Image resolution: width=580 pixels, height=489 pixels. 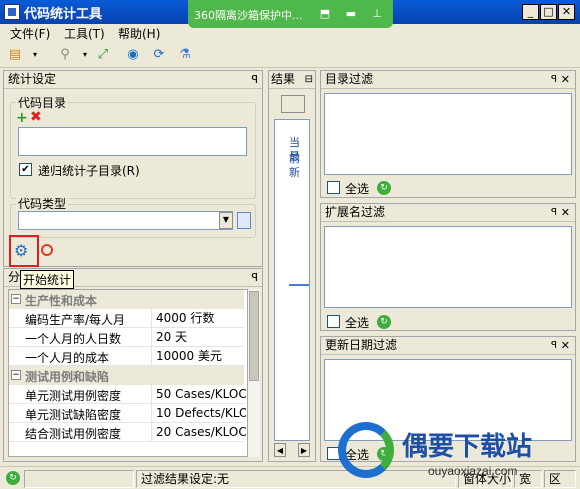 What do you see at coordinates (42, 102) in the screenshot?
I see `code-dir-label: 代码目录` at bounding box center [42, 102].